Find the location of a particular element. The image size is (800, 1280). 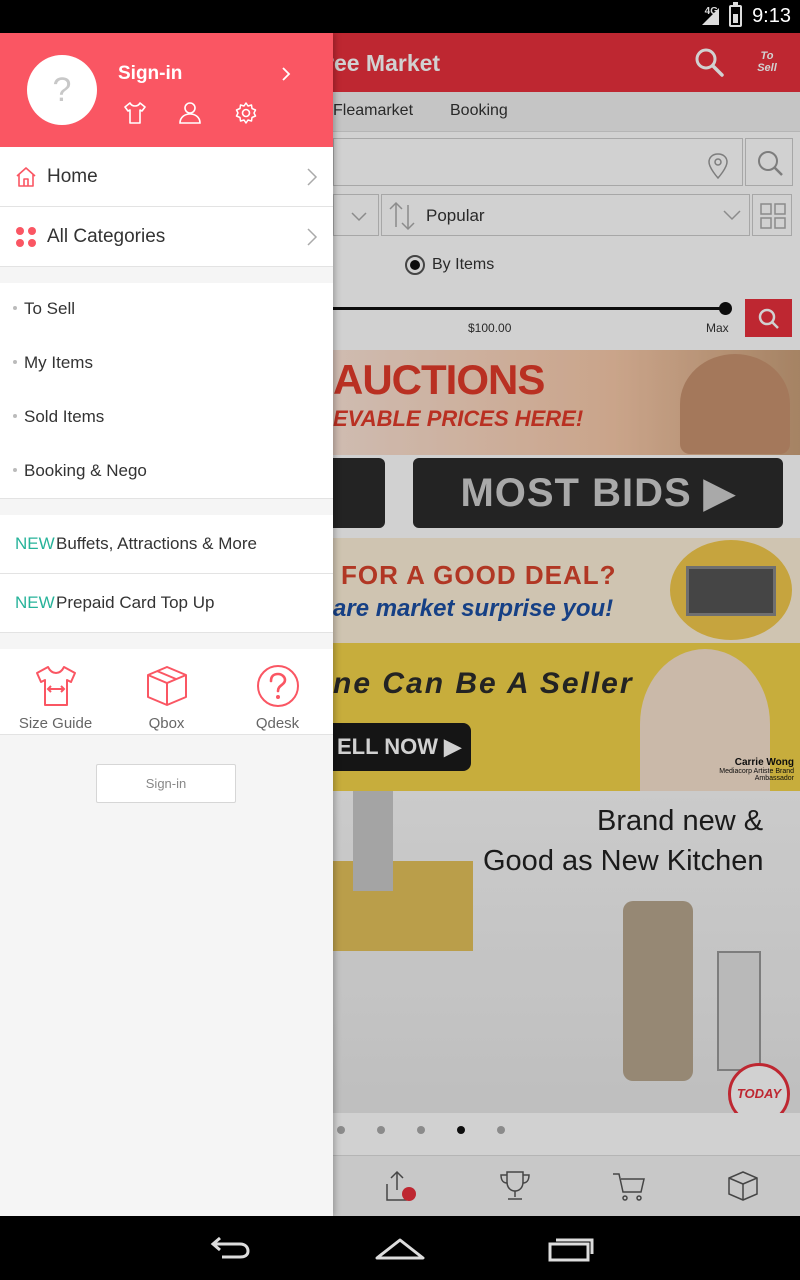

menu-item-label: To Sell is located at coordinates (50, 308).